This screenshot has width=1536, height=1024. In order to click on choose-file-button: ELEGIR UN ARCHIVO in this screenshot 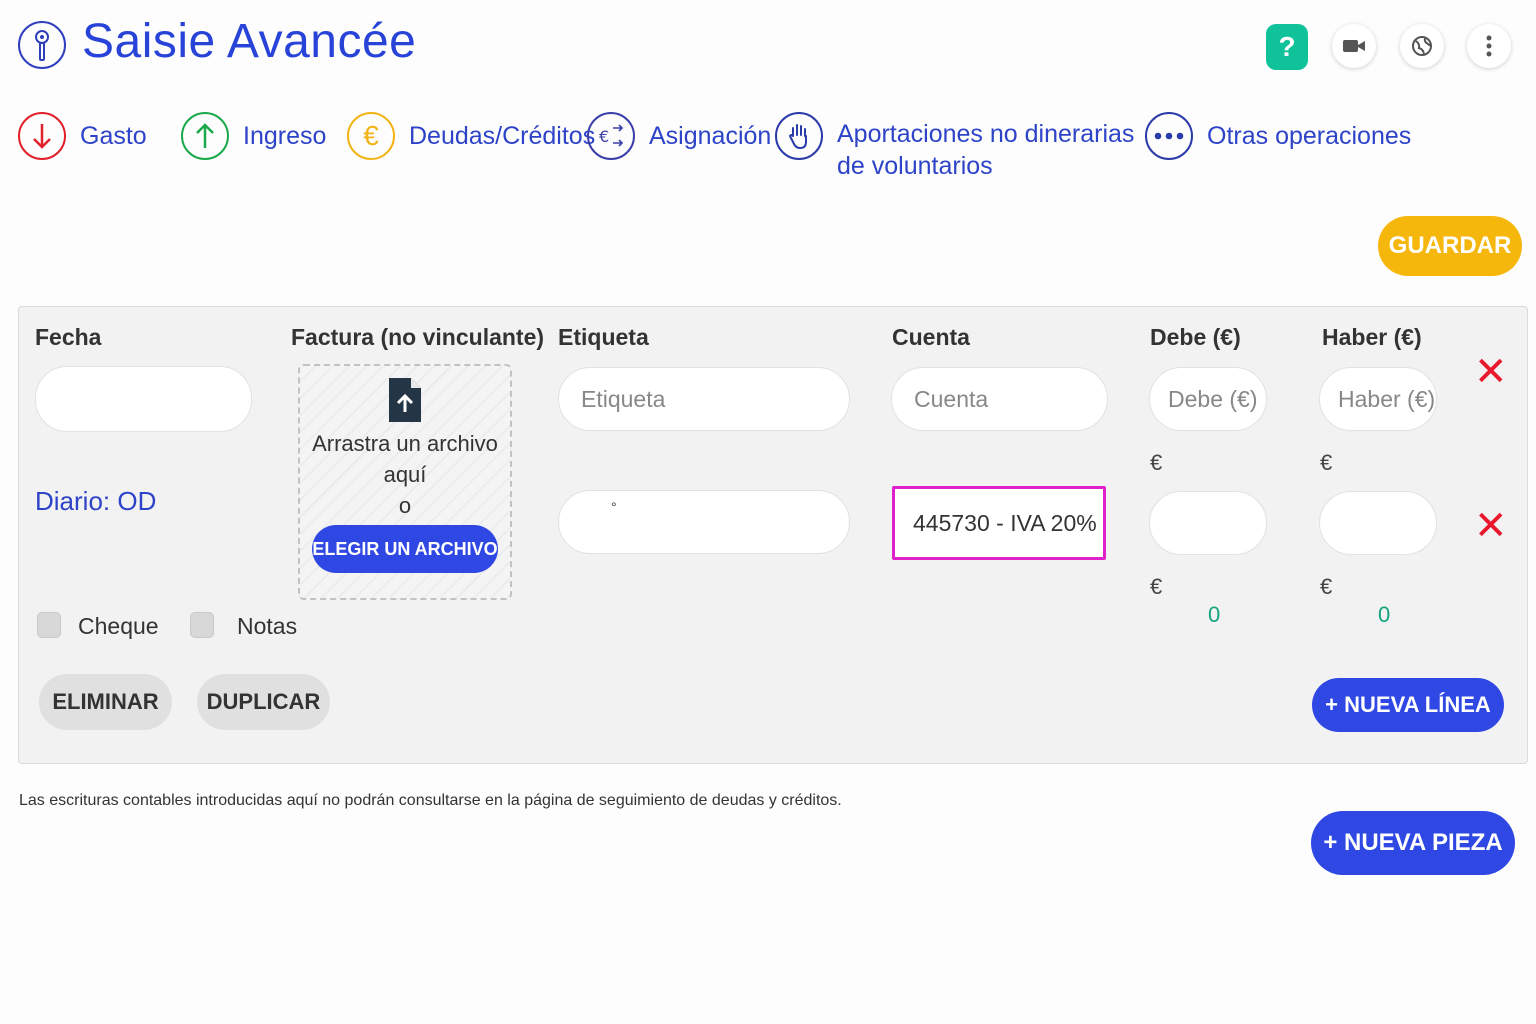, I will do `click(405, 549)`.